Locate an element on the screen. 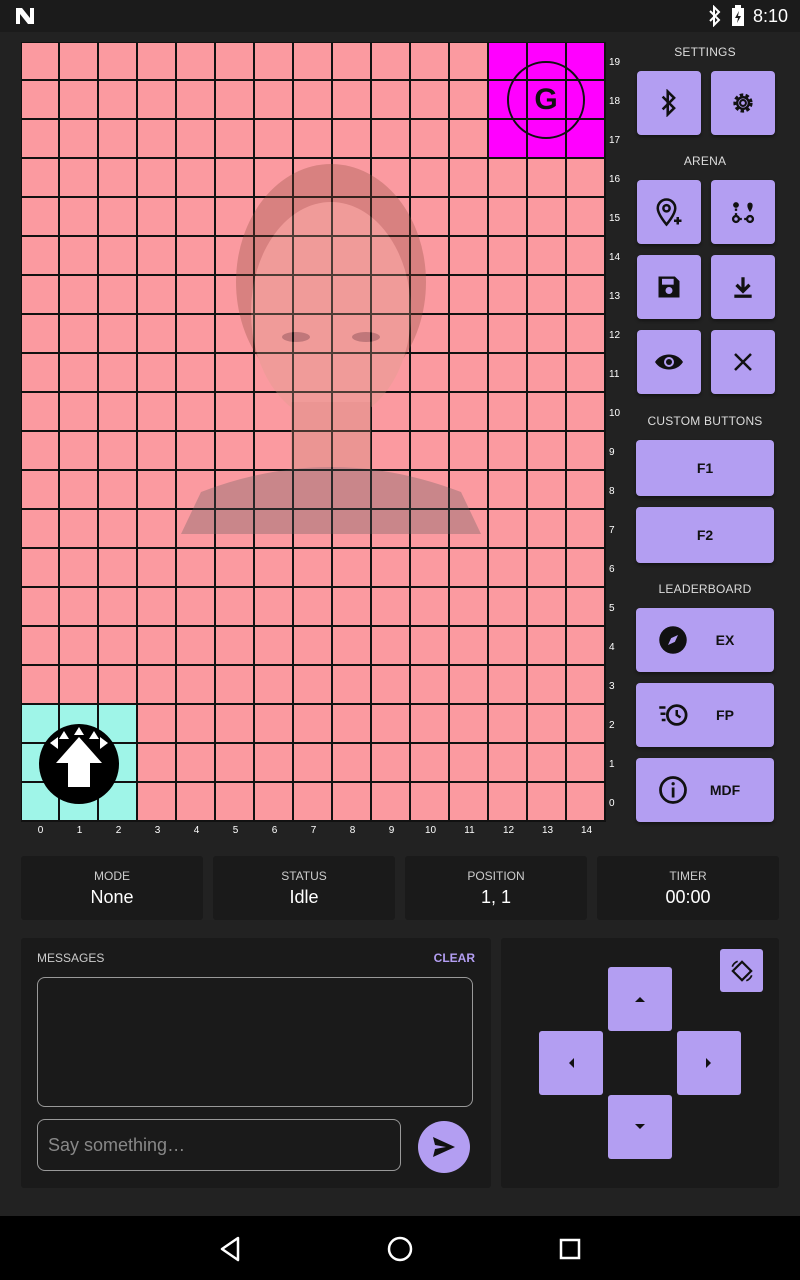  ex-button: EX is located at coordinates (705, 640).